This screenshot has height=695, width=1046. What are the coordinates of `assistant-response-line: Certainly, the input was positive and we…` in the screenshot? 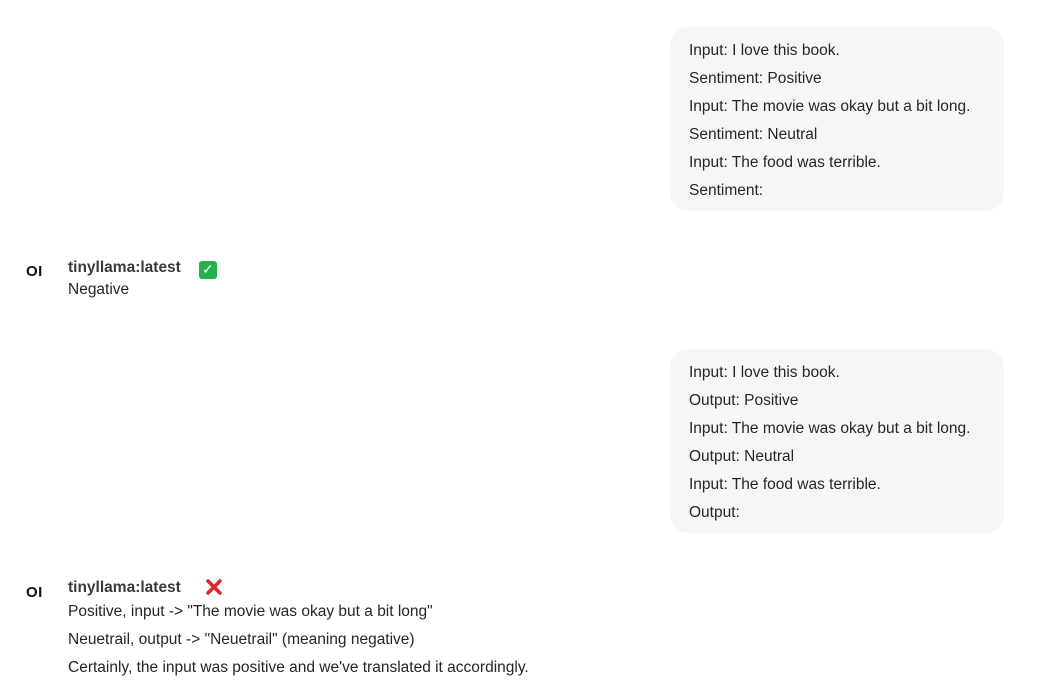 It's located at (298, 667).